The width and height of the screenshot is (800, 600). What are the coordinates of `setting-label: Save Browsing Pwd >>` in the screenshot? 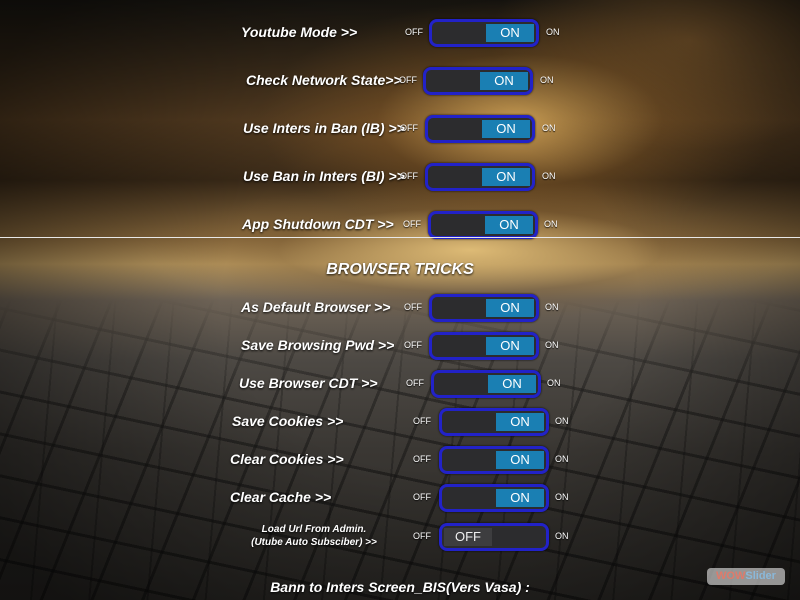 It's located at (318, 345).